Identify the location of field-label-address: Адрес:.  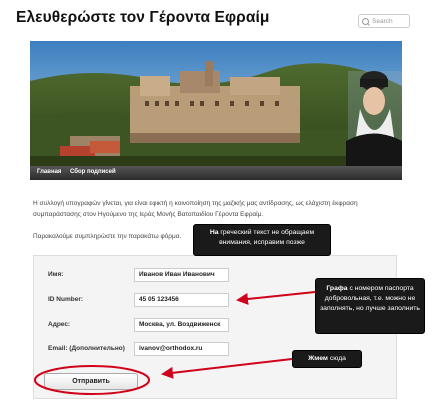
(59, 324).